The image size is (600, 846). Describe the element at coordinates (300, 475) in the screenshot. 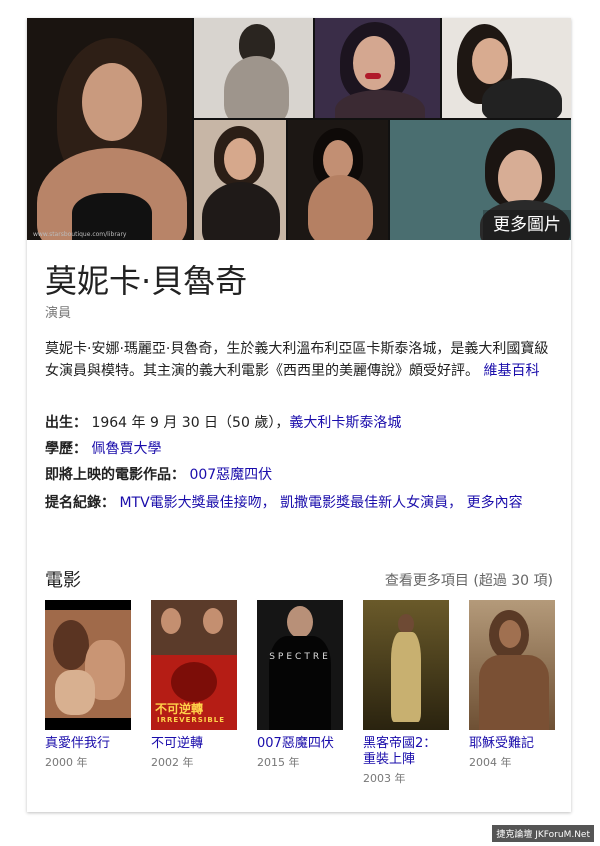

I see `fact-upcoming-films: 即將上映的電影作品： 007惡魔四伏` at that location.